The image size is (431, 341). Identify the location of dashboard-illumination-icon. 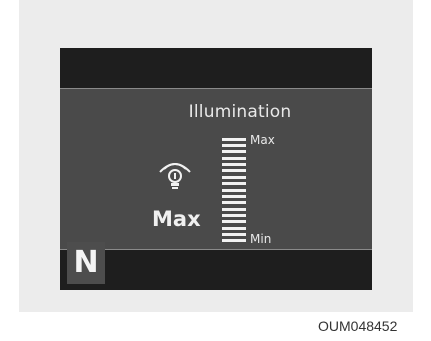
(175, 176).